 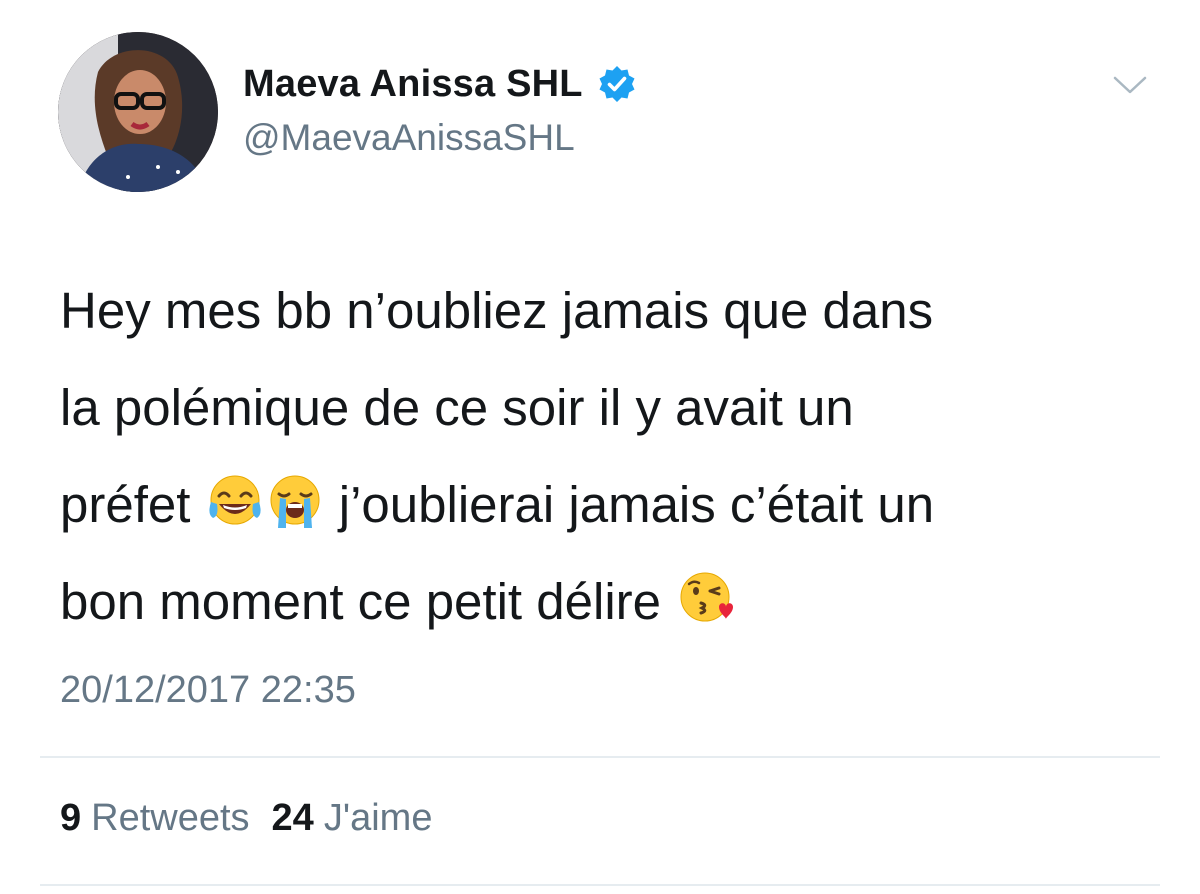 I want to click on retweets-count: 9, so click(x=71, y=818).